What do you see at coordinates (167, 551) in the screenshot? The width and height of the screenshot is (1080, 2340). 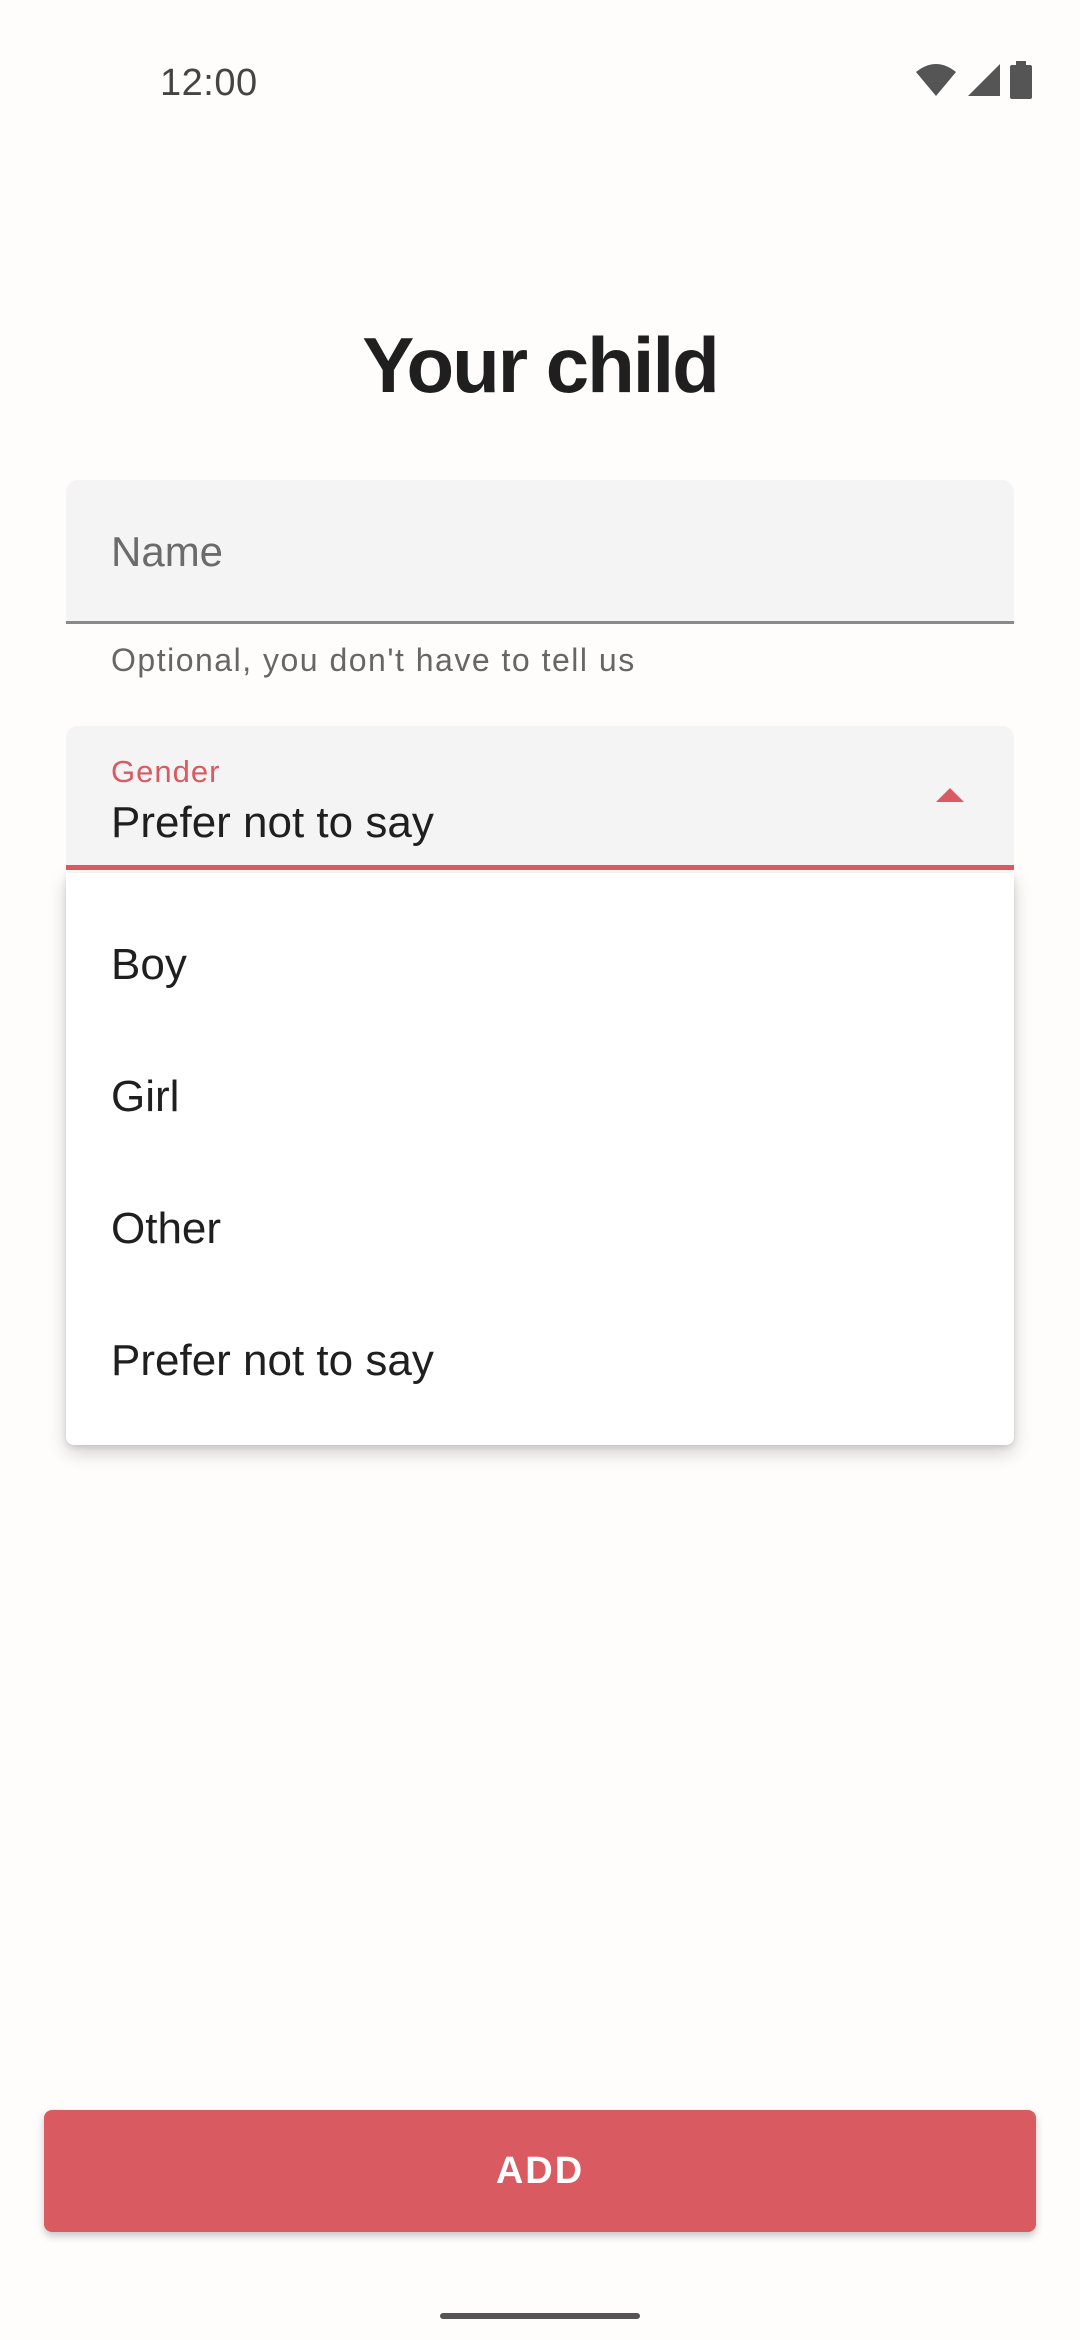 I see `name-placeholder: Name` at bounding box center [167, 551].